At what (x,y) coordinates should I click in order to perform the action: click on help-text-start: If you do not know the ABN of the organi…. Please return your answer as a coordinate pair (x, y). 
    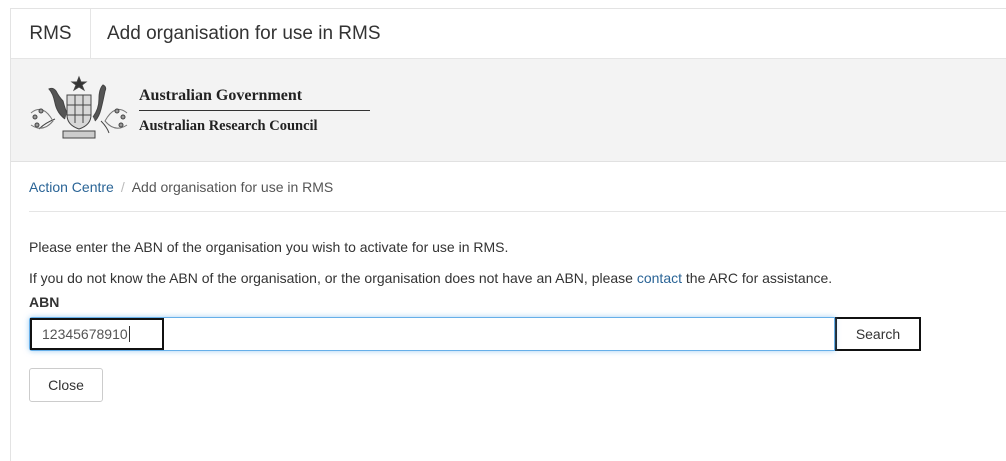
    Looking at the image, I should click on (333, 278).